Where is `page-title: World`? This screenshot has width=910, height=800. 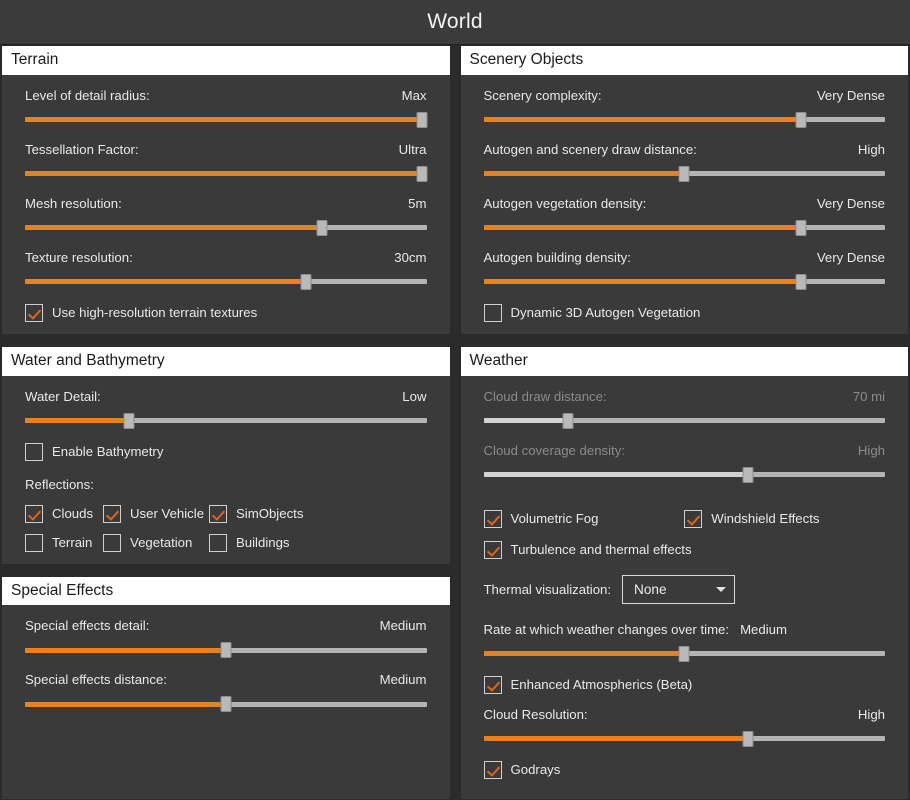 page-title: World is located at coordinates (455, 21).